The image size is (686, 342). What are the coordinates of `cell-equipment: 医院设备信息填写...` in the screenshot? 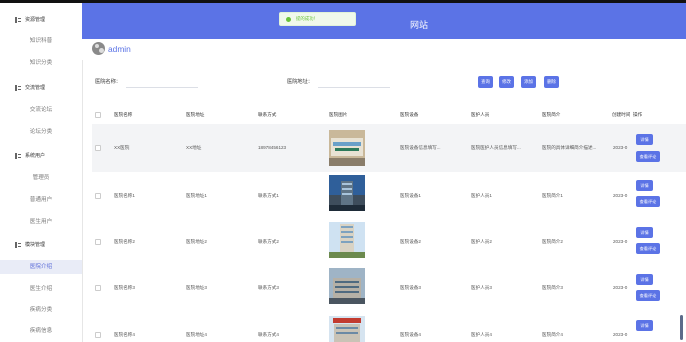 It's located at (420, 147).